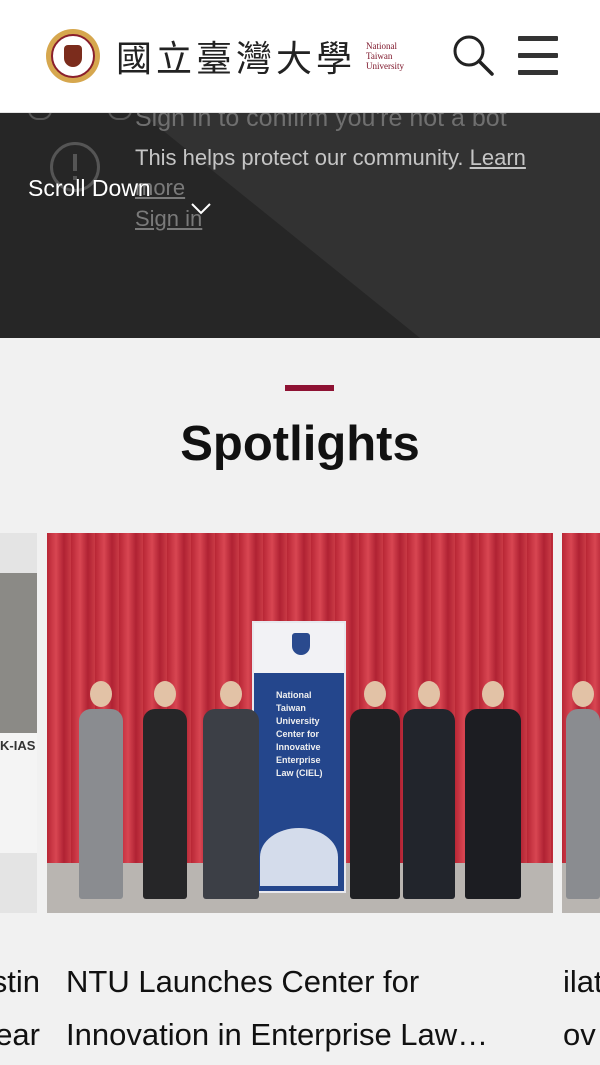 Image resolution: width=600 pixels, height=1065 pixels. Describe the element at coordinates (20, 1008) in the screenshot. I see `spotlight-card-prev-caption: stin ear` at that location.